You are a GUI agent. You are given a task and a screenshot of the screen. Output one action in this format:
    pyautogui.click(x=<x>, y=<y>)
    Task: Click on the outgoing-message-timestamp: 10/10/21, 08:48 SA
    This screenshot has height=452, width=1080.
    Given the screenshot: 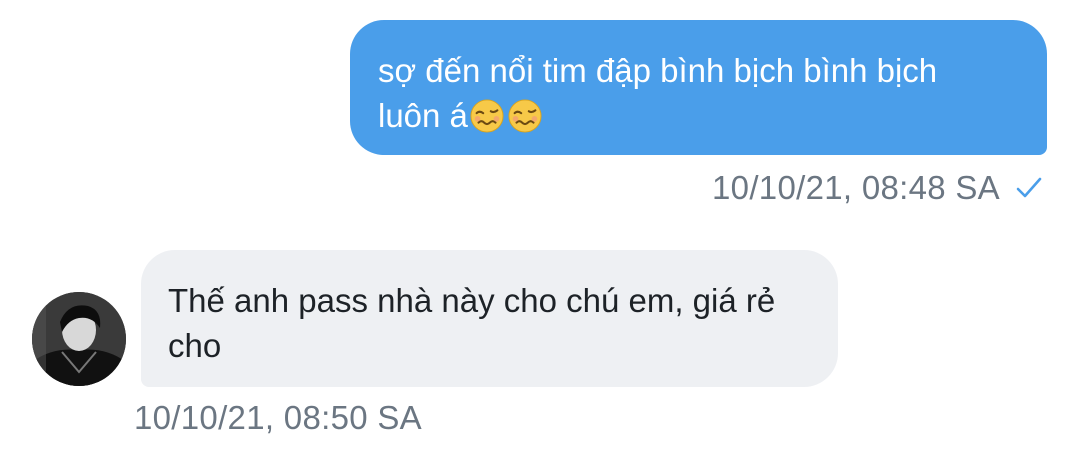 What is the action you would take?
    pyautogui.click(x=856, y=187)
    